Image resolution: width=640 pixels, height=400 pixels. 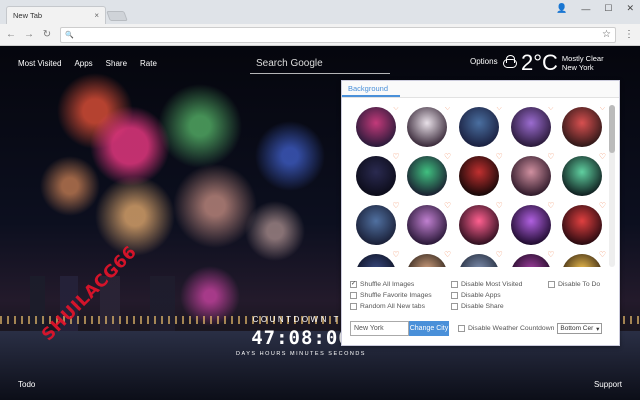 I want to click on todo-link: Todo, so click(x=26, y=384).